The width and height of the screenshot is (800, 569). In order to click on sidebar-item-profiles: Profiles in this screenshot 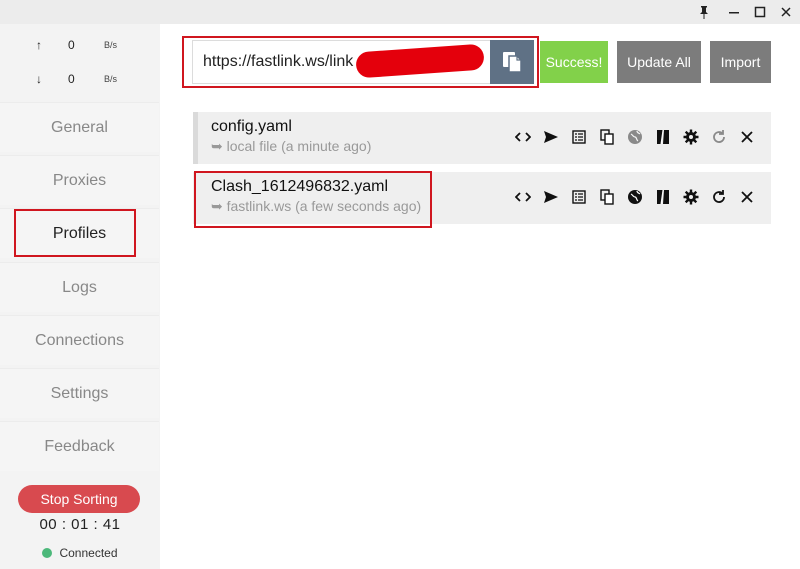, I will do `click(79, 233)`.